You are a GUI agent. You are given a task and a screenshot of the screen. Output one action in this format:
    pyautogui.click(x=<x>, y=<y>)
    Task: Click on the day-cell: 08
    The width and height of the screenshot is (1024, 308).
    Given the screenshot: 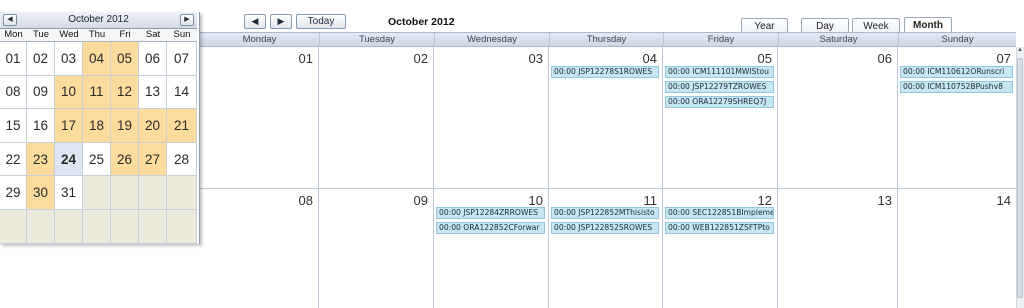 What is the action you would take?
    pyautogui.click(x=259, y=248)
    